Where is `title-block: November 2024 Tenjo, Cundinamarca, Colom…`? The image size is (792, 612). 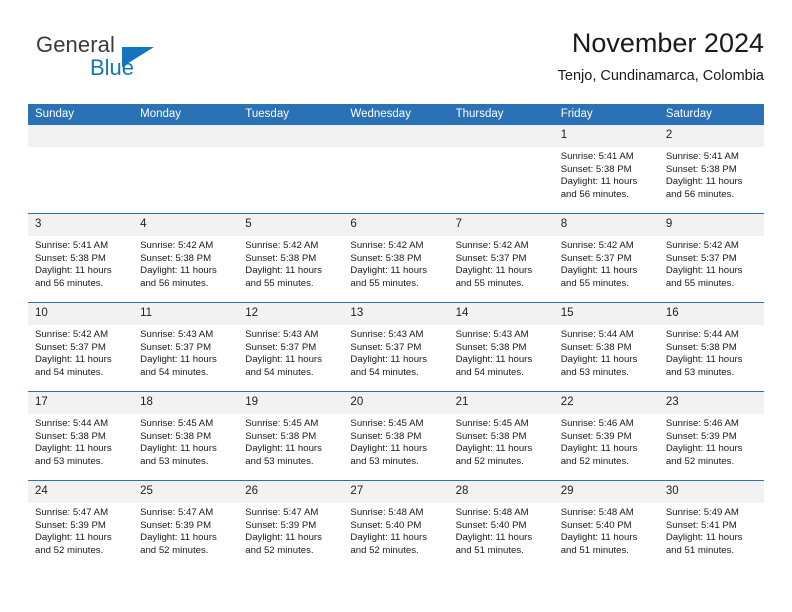
title-block: November 2024 Tenjo, Cundinamarca, Colom… is located at coordinates (661, 55).